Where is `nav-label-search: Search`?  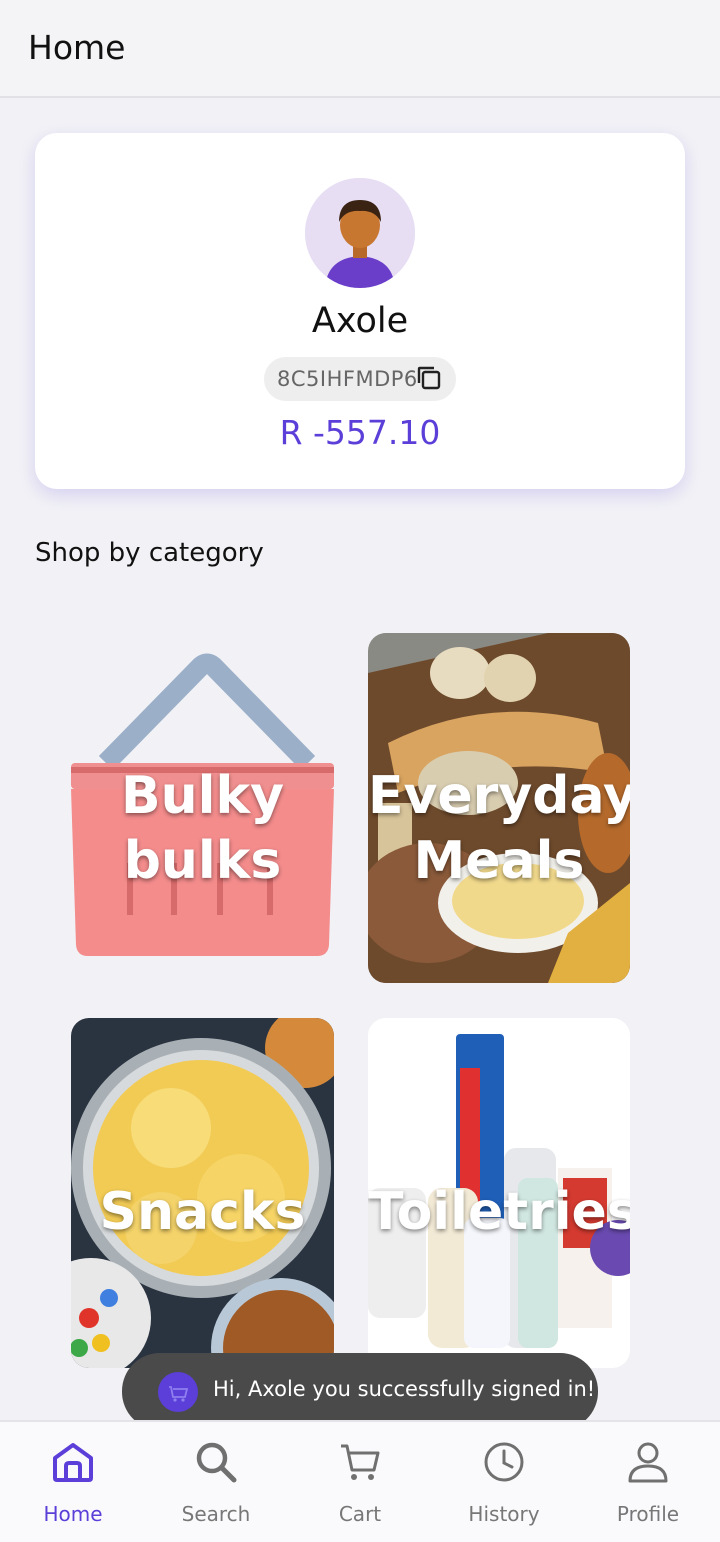 nav-label-search: Search is located at coordinates (216, 1514).